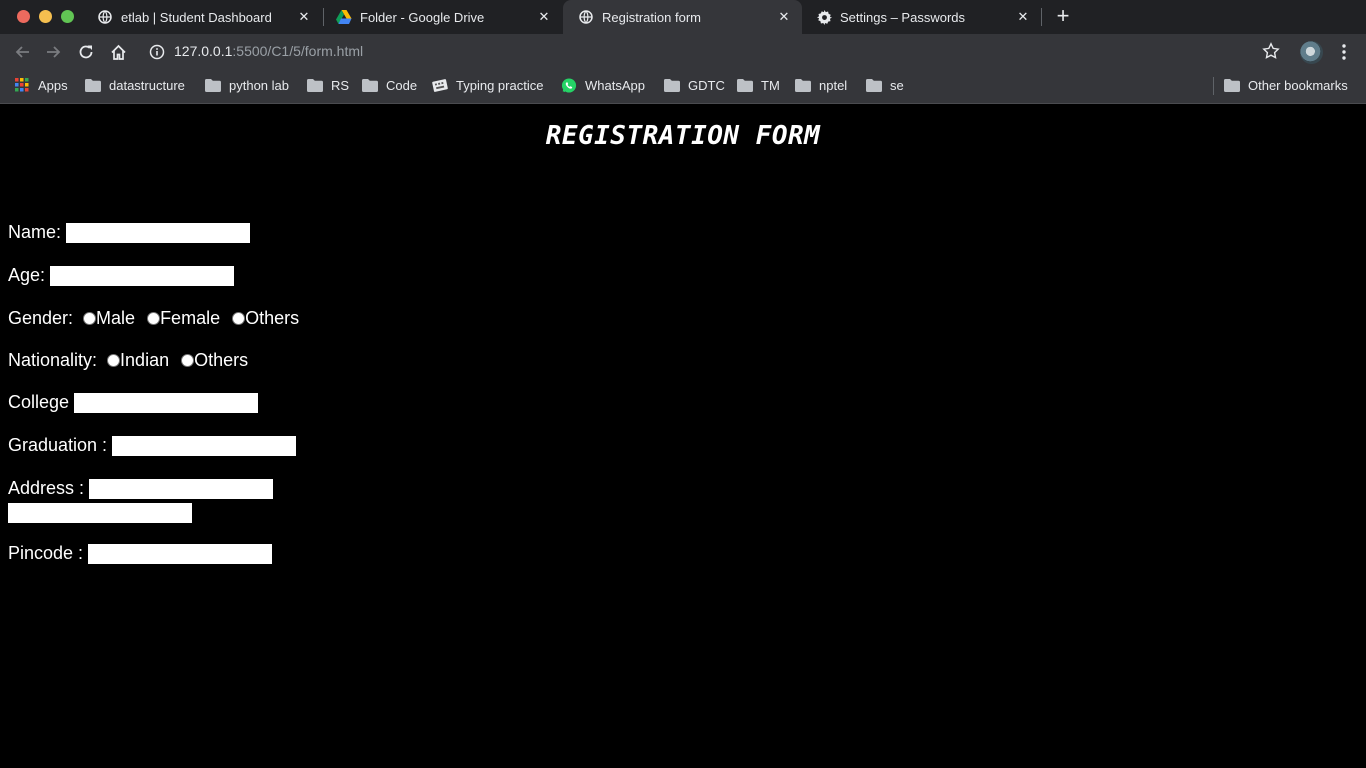 The height and width of the screenshot is (768, 1366). I want to click on pincode-row: Pincode :, so click(140, 553).